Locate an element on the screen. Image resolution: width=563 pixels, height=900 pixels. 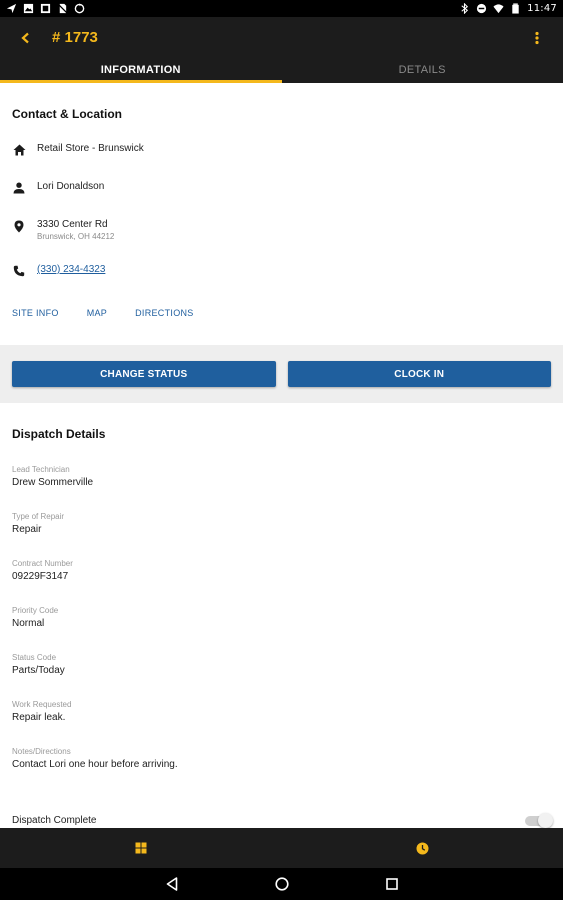
field-label: Type of Repair is located at coordinates (38, 516).